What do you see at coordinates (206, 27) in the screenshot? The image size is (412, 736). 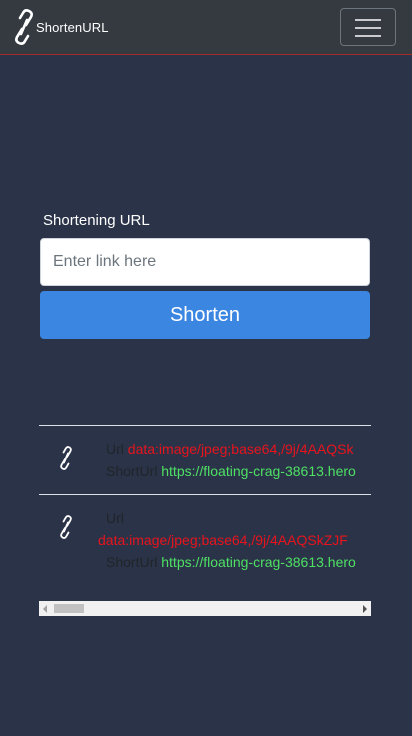 I see `navbar: ShortenURL` at bounding box center [206, 27].